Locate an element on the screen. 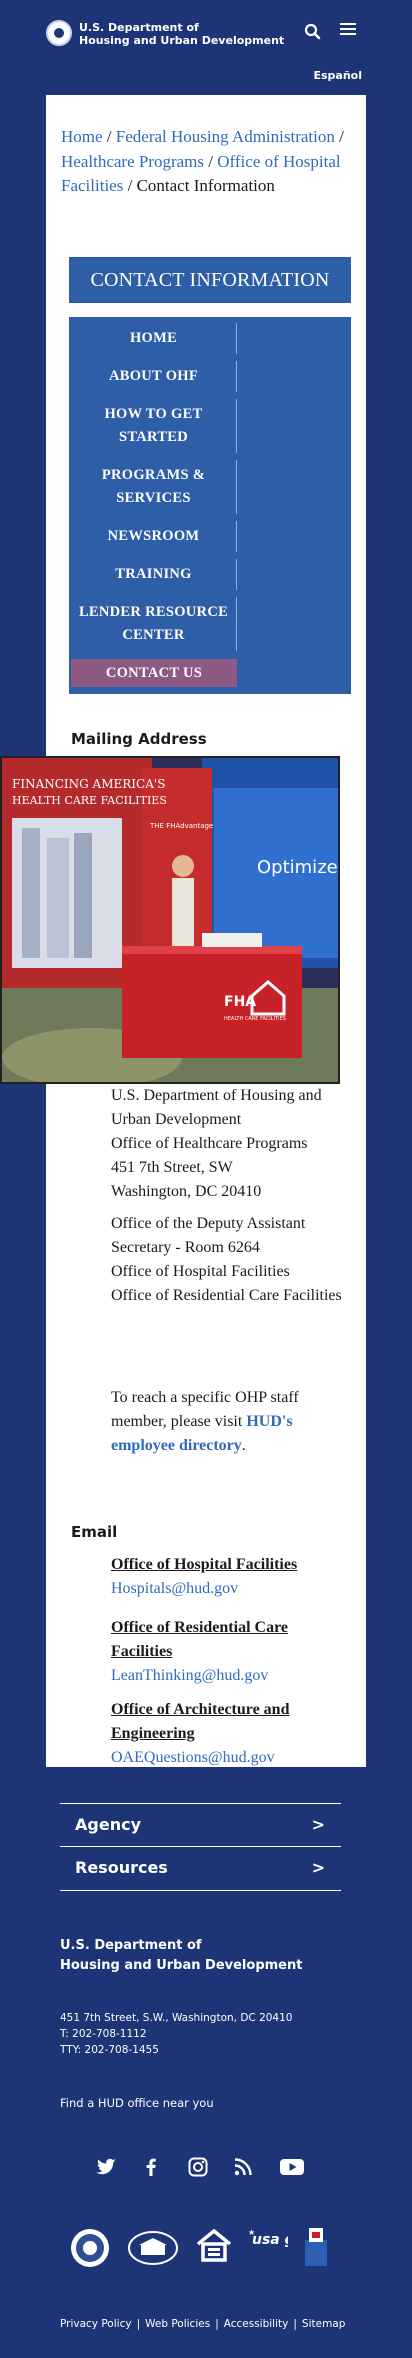 Image resolution: width=412 pixels, height=2358 pixels. mailing-address-heading: Mailing Address is located at coordinates (139, 739).